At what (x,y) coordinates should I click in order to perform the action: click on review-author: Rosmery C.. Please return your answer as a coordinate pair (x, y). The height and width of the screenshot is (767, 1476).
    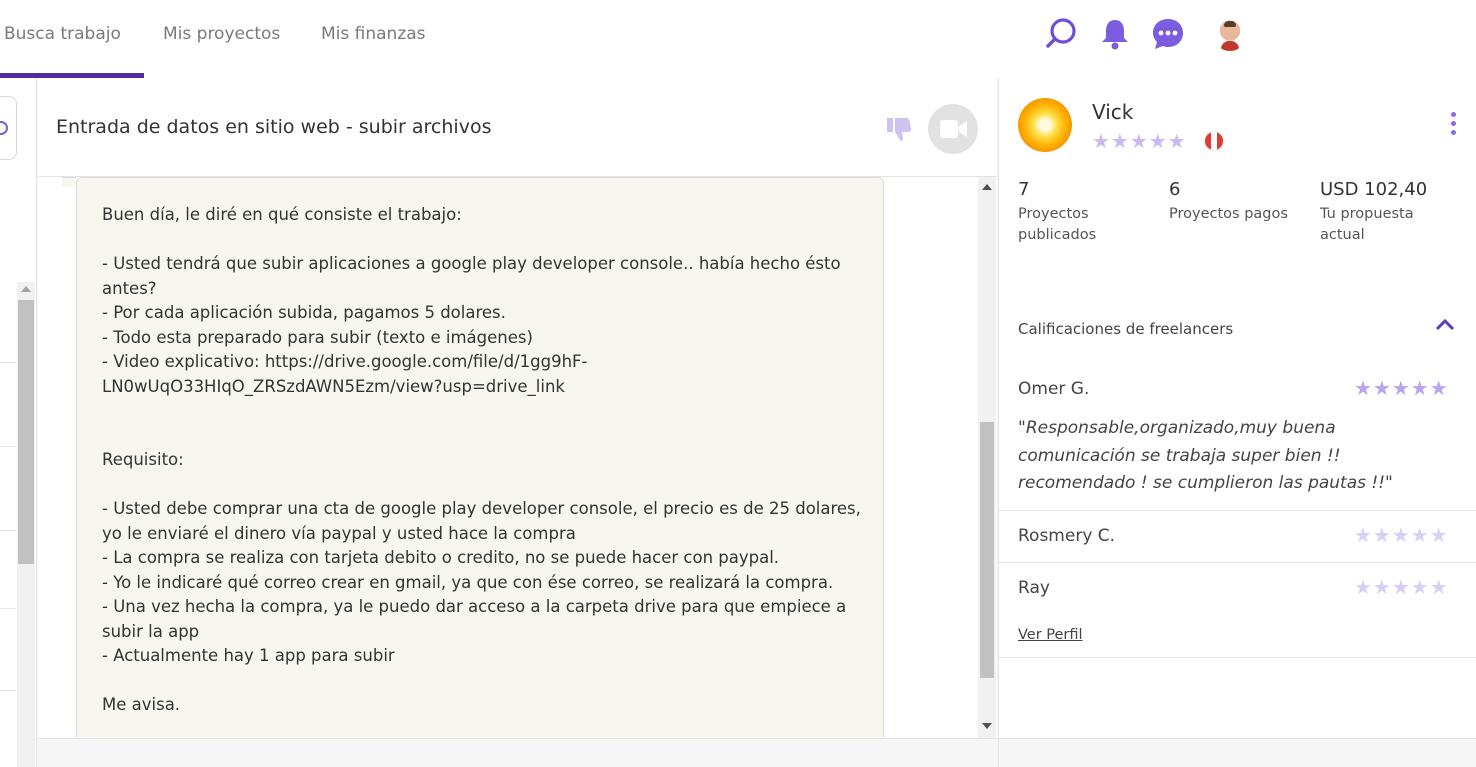
    Looking at the image, I should click on (1067, 536).